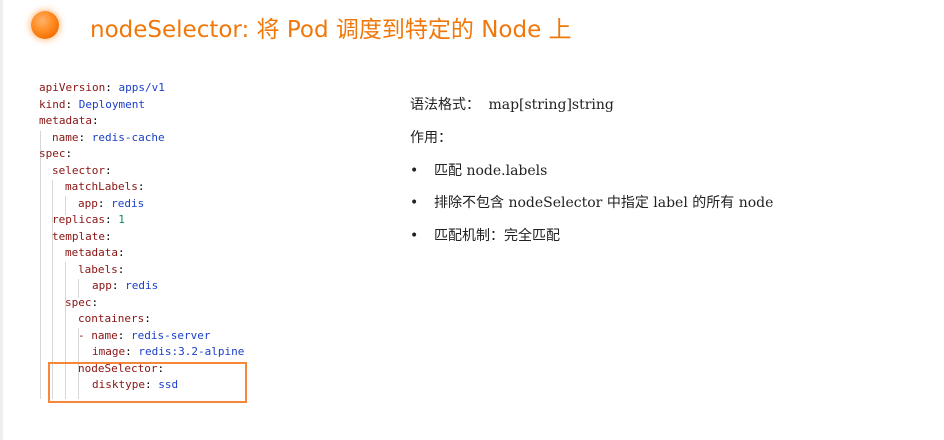  What do you see at coordinates (485, 236) in the screenshot?
I see `list-item: • 匹配机制：完全匹配` at bounding box center [485, 236].